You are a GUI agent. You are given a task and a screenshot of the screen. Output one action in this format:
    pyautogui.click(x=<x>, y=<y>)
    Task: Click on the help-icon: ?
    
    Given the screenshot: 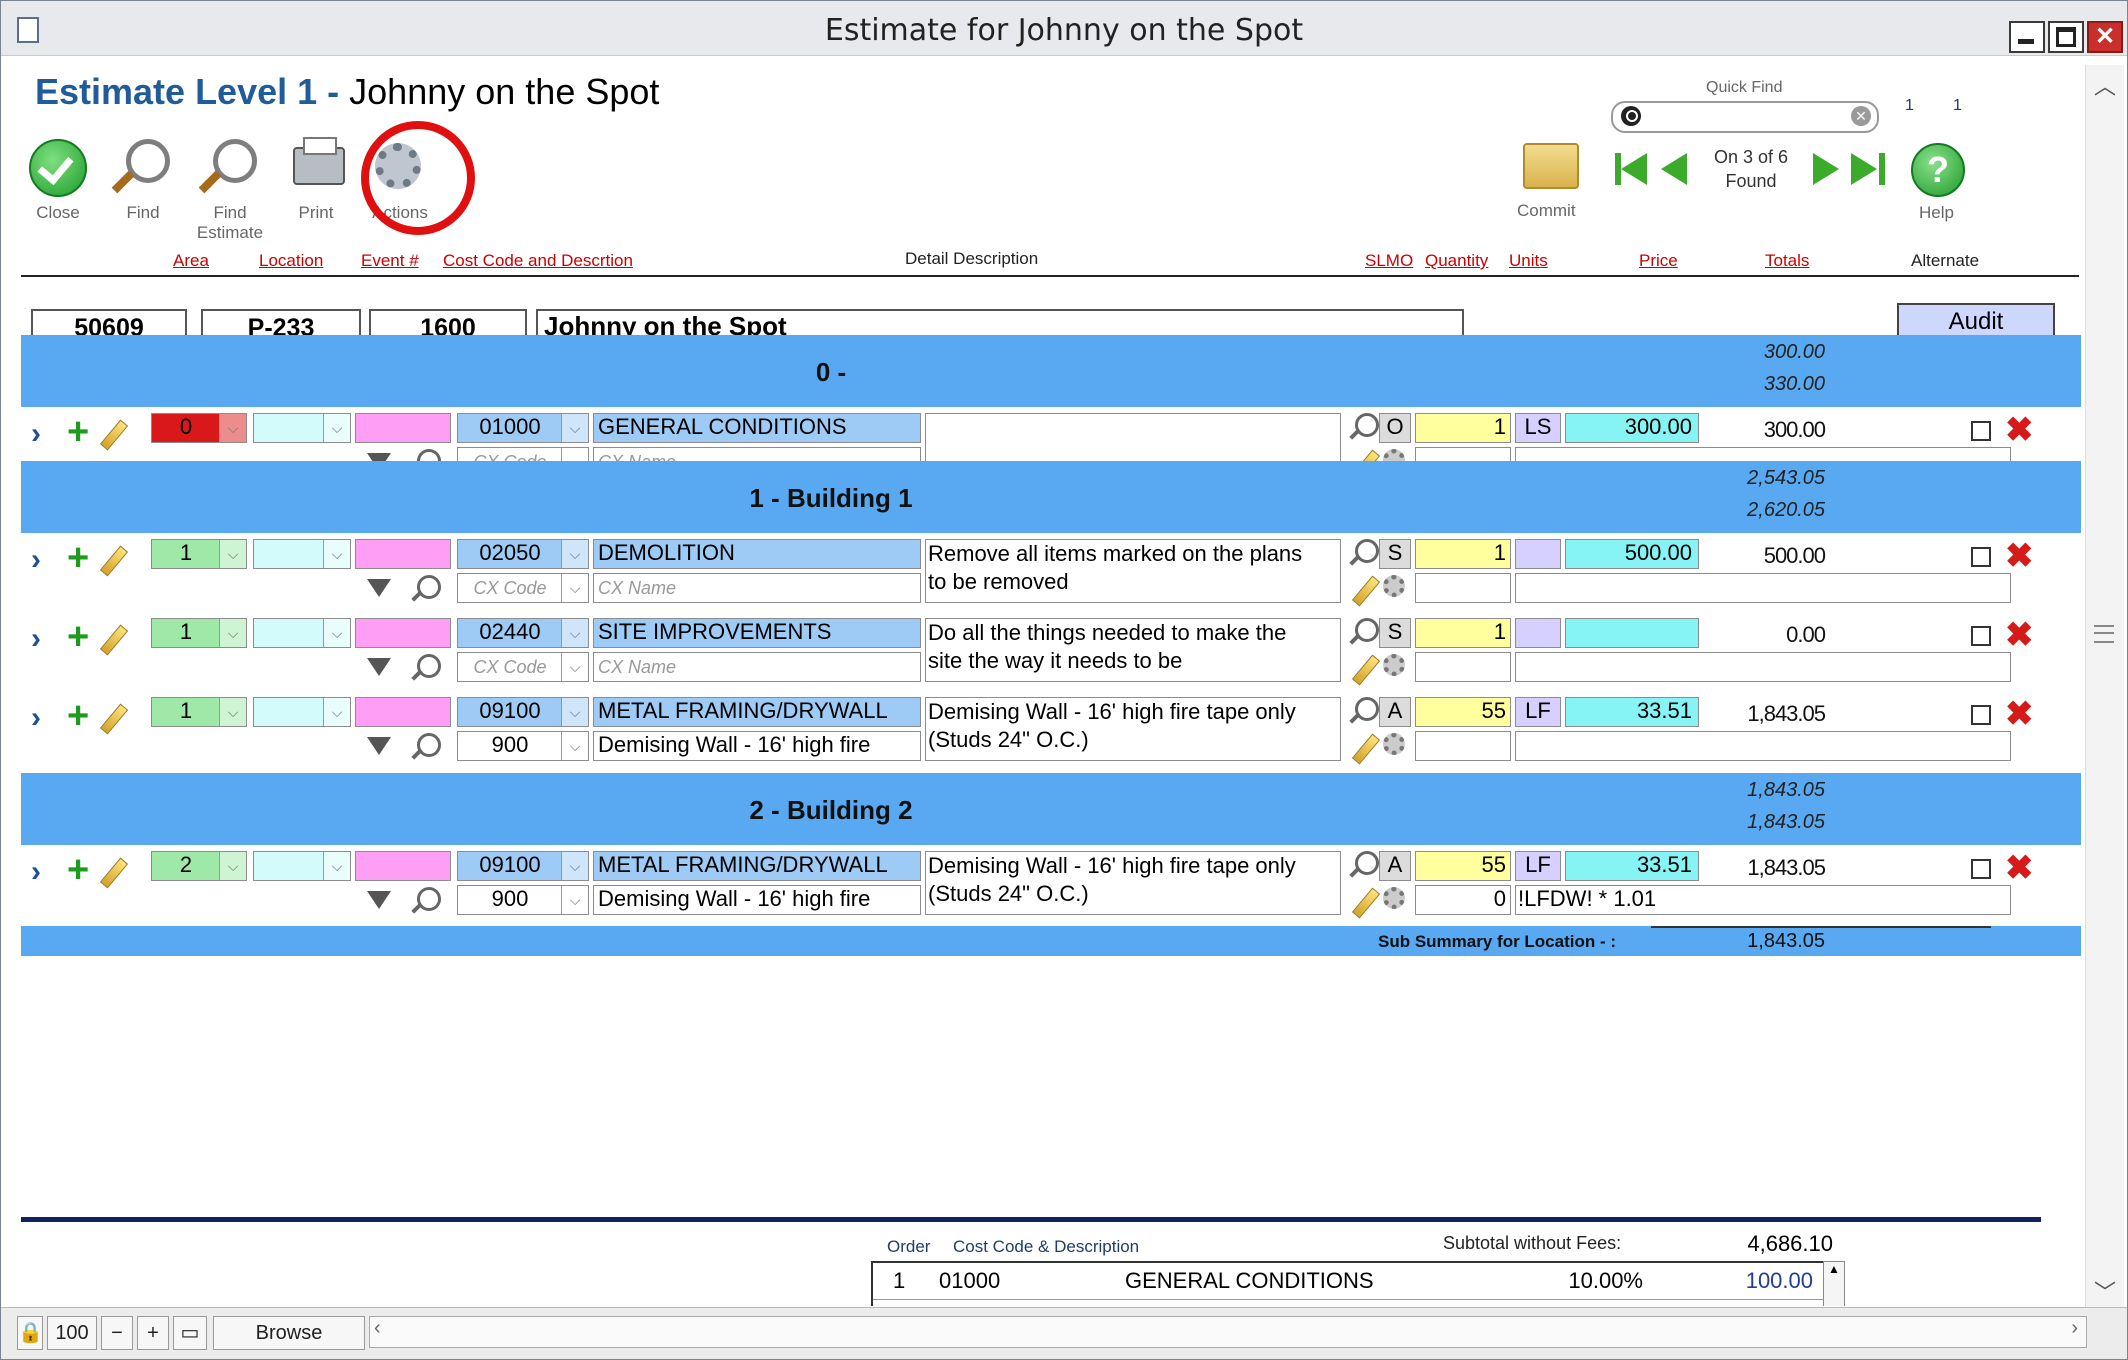 What is the action you would take?
    pyautogui.click(x=1938, y=170)
    